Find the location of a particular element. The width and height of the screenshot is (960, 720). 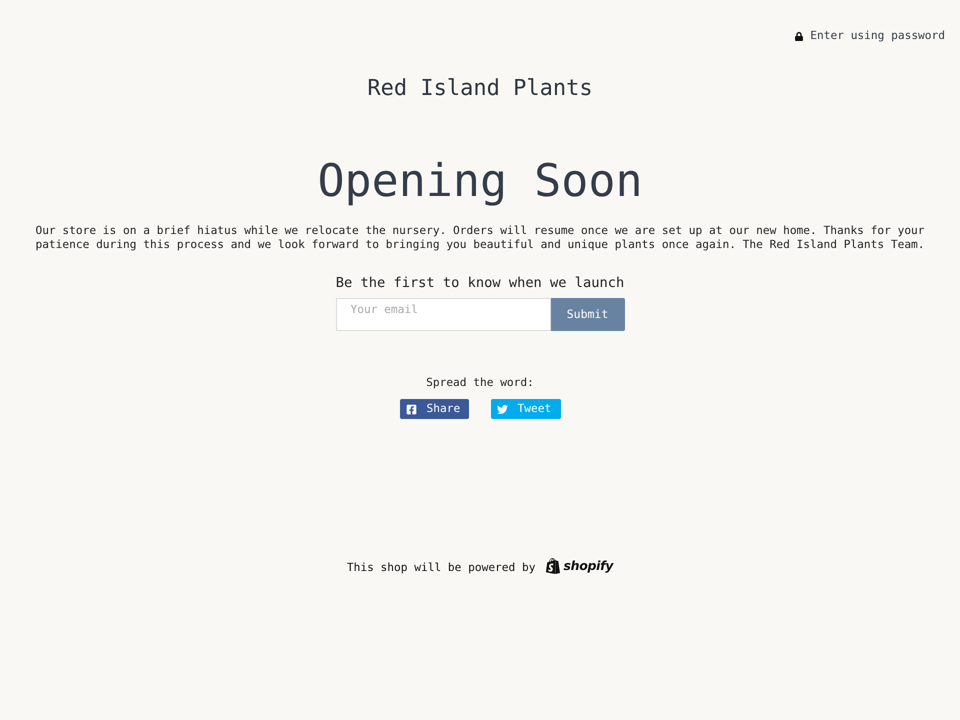

bird-icon is located at coordinates (502, 409).